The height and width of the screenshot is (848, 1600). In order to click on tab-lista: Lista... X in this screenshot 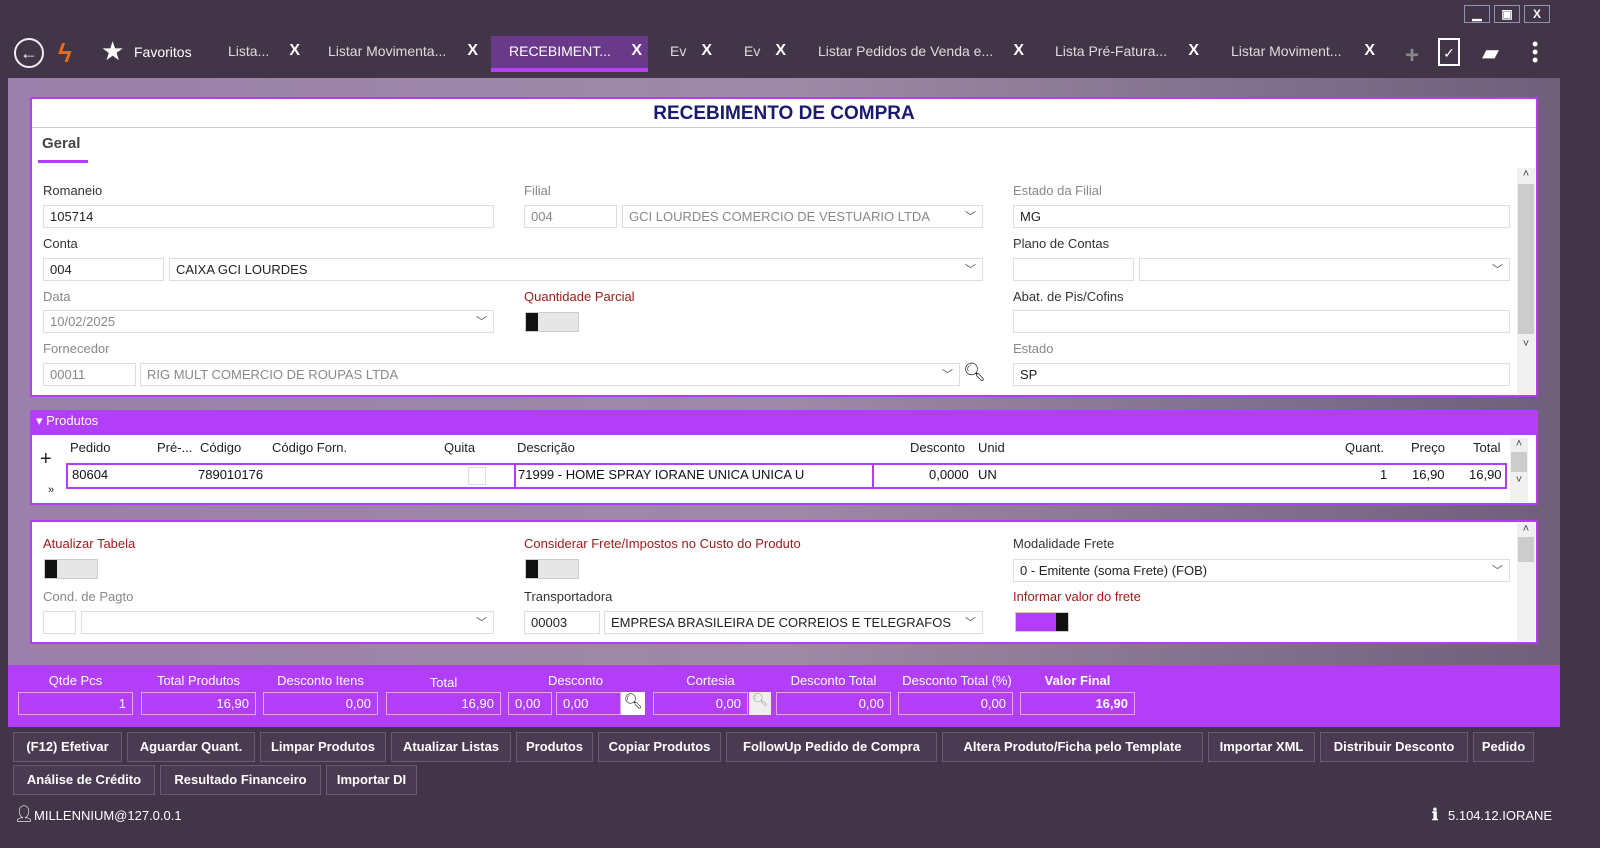, I will do `click(263, 54)`.